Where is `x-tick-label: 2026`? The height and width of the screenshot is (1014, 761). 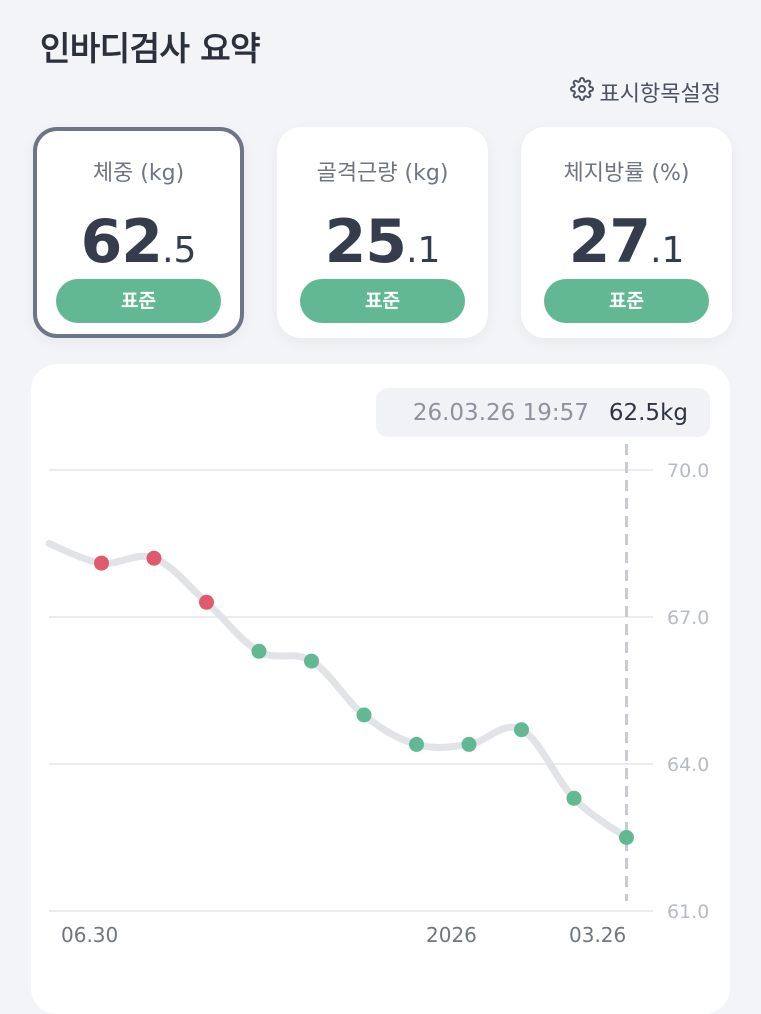 x-tick-label: 2026 is located at coordinates (451, 935).